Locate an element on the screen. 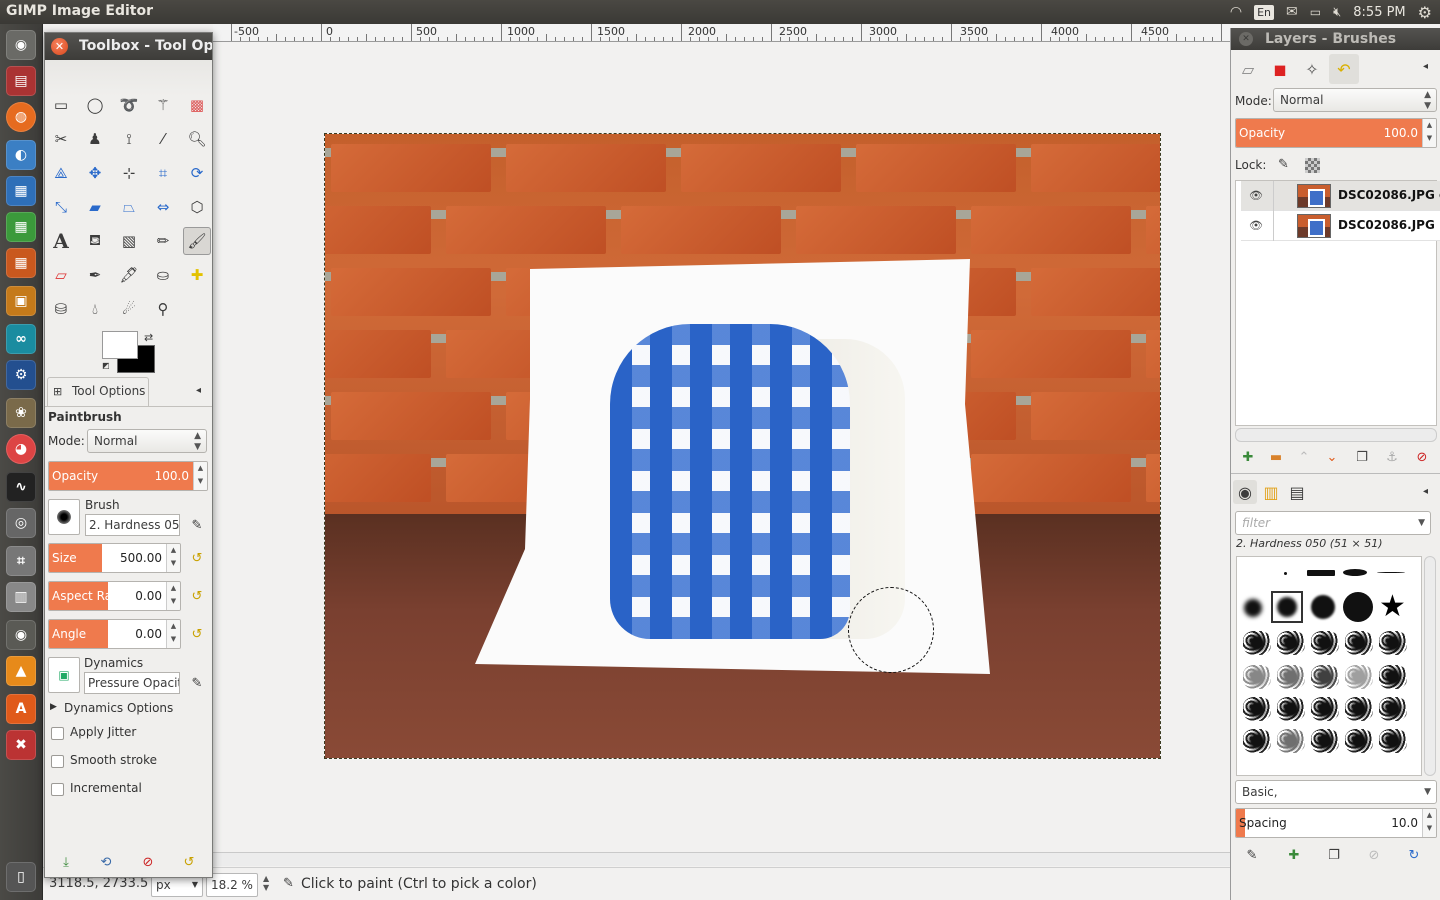 The image size is (1440, 900). blur-icon: 💧︎ is located at coordinates (95, 309).